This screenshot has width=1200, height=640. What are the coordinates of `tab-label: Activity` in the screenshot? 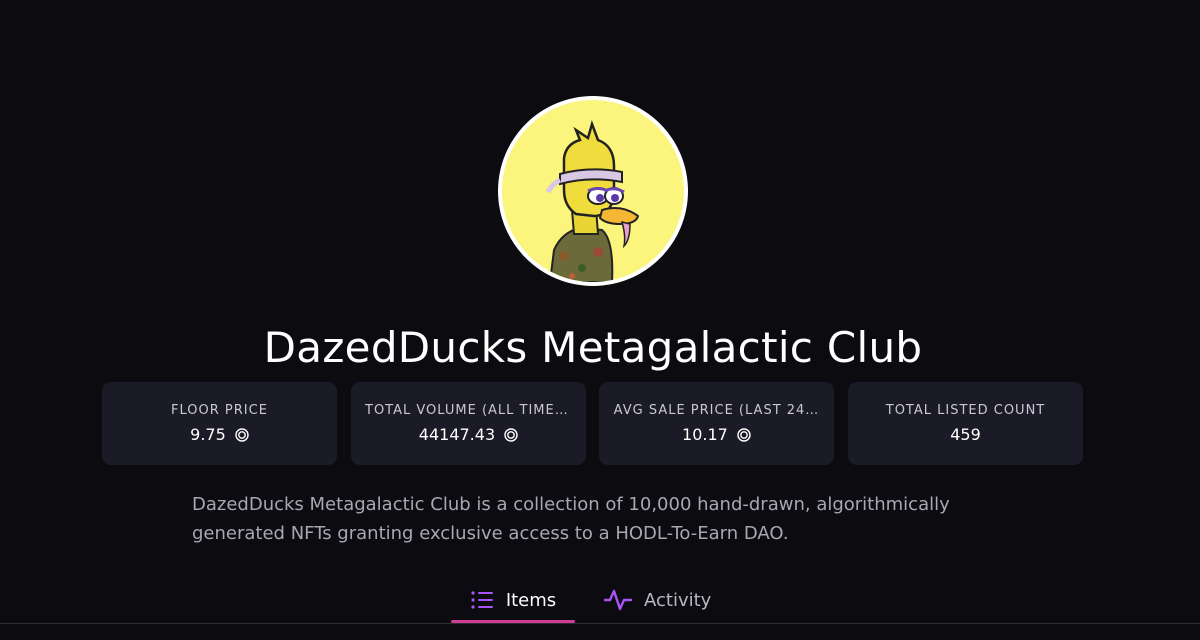 It's located at (678, 600).